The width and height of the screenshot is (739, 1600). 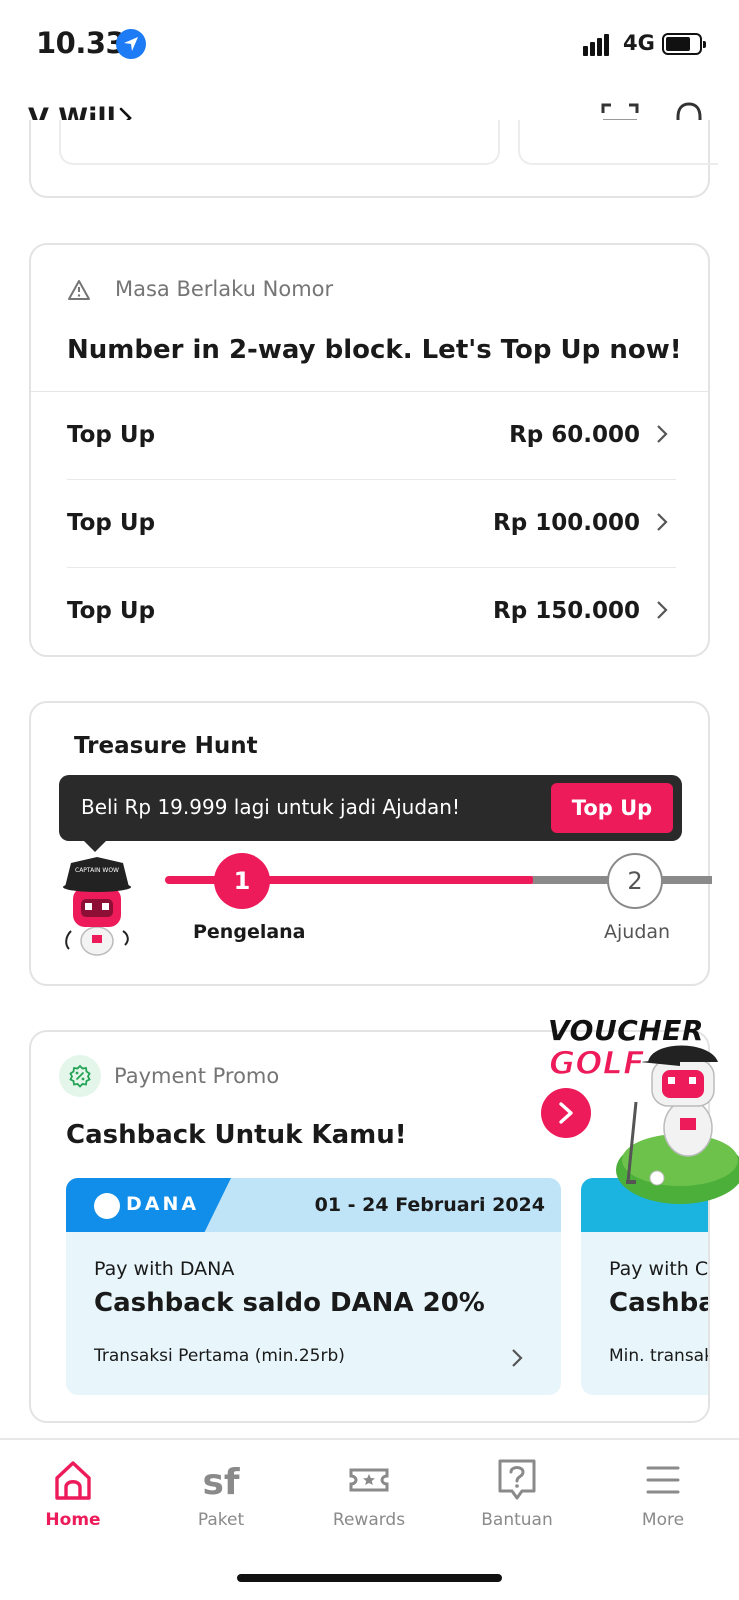 What do you see at coordinates (659, 1356) in the screenshot?
I see `offer-condition: Min. transak` at bounding box center [659, 1356].